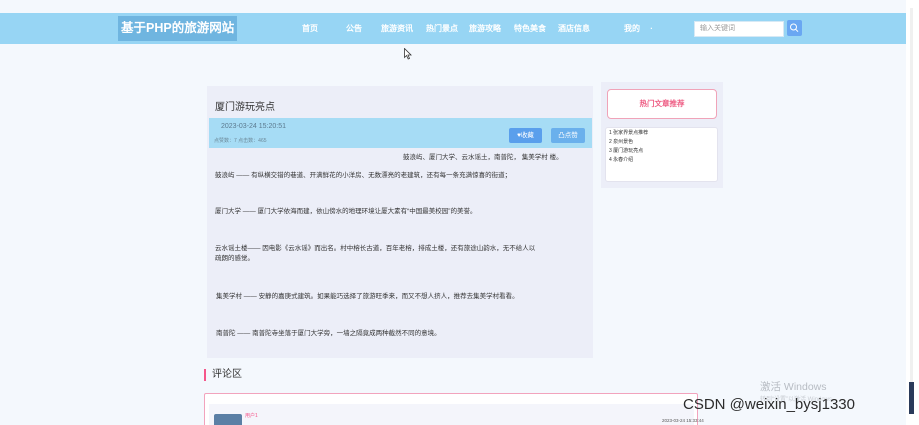  I want to click on nav-announcements: 公告, so click(354, 29).